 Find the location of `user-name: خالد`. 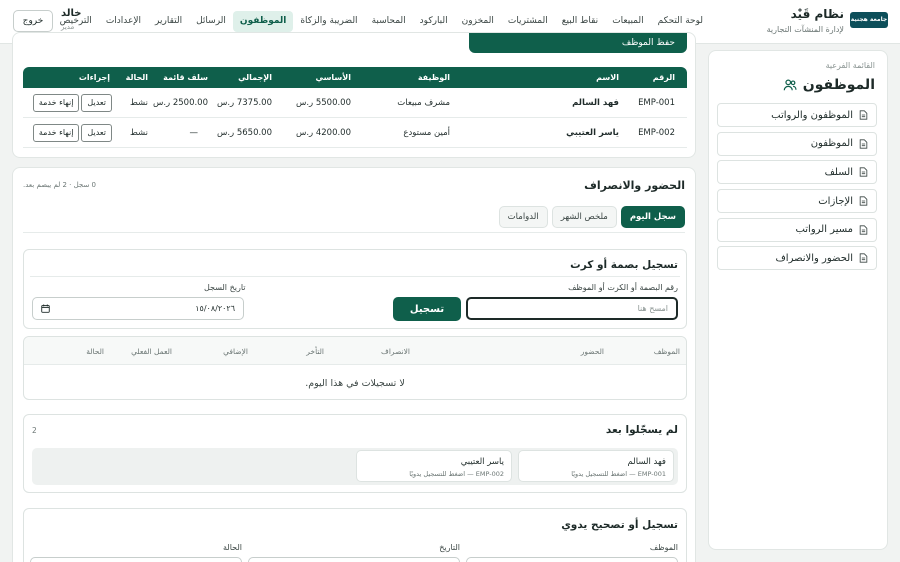

user-name: خالد is located at coordinates (71, 13).